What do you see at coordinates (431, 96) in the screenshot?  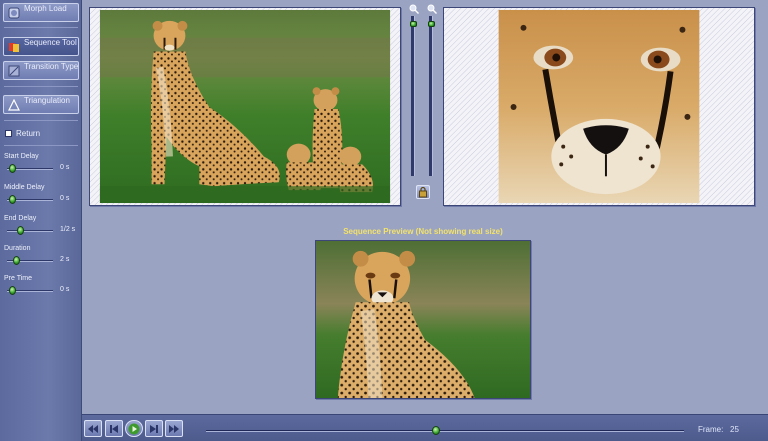 I see `right-zoom-track` at bounding box center [431, 96].